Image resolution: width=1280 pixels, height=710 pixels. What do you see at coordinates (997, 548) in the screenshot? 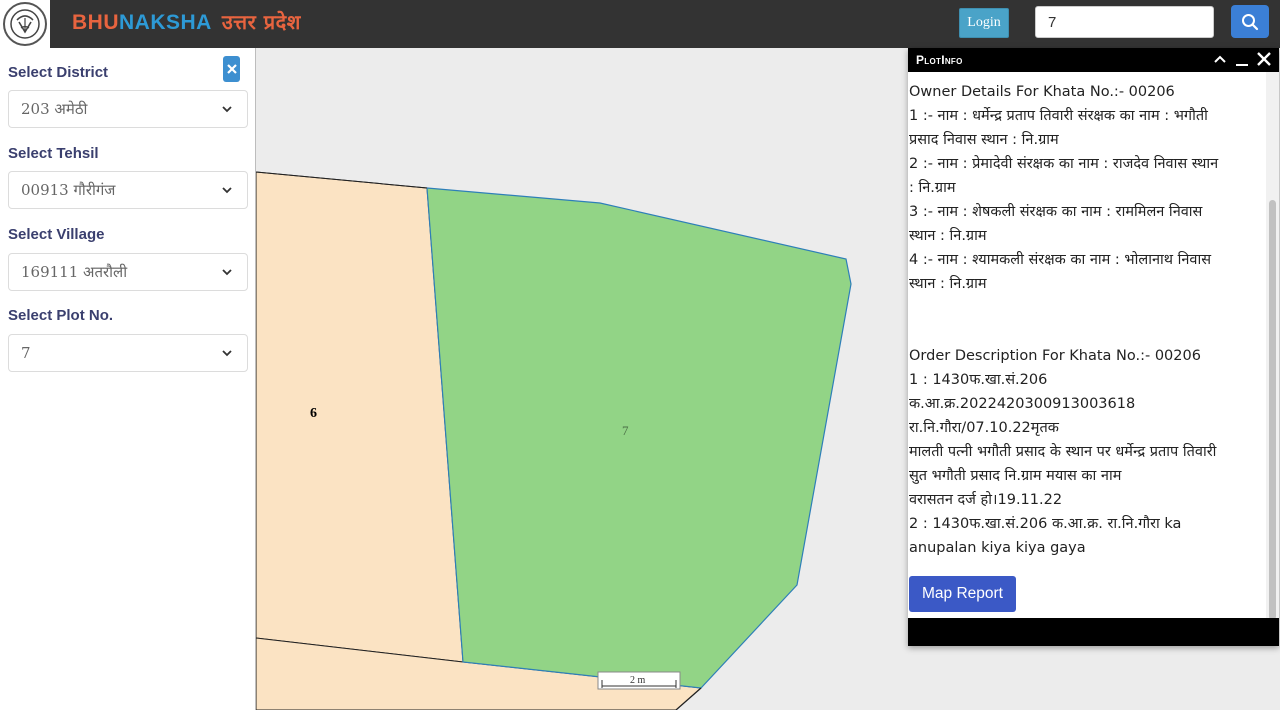
I see `order-line: anupalan kiya kiya gaya` at bounding box center [997, 548].